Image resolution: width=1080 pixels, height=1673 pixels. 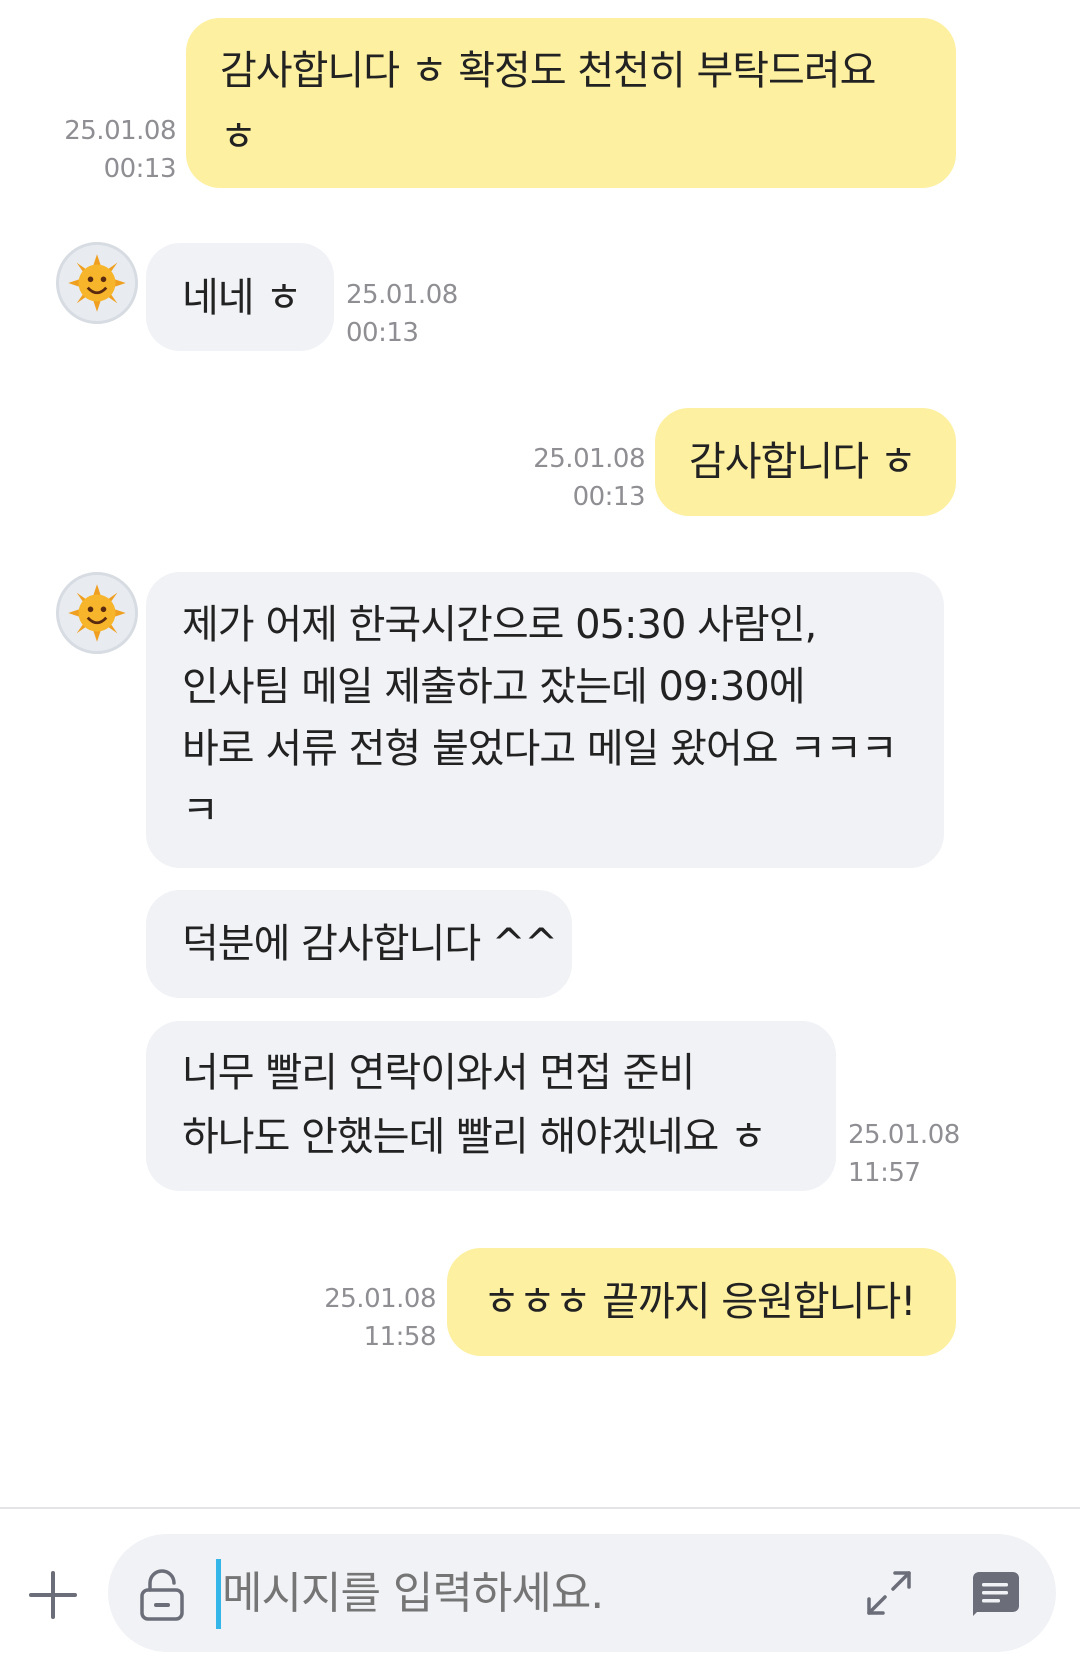 What do you see at coordinates (548, 71) in the screenshot?
I see `message-text-line: 감사합니다 ㅎ 확정도 천천히 부탁드려요` at bounding box center [548, 71].